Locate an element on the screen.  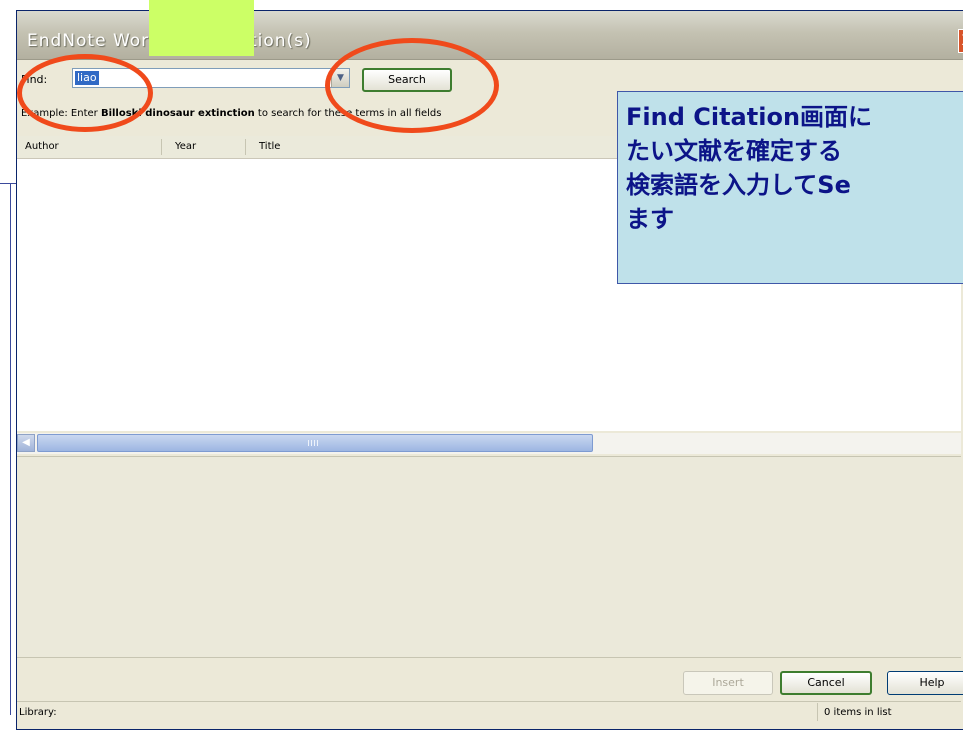
callout-line-2: たい文献を確定する is located at coordinates (734, 151).